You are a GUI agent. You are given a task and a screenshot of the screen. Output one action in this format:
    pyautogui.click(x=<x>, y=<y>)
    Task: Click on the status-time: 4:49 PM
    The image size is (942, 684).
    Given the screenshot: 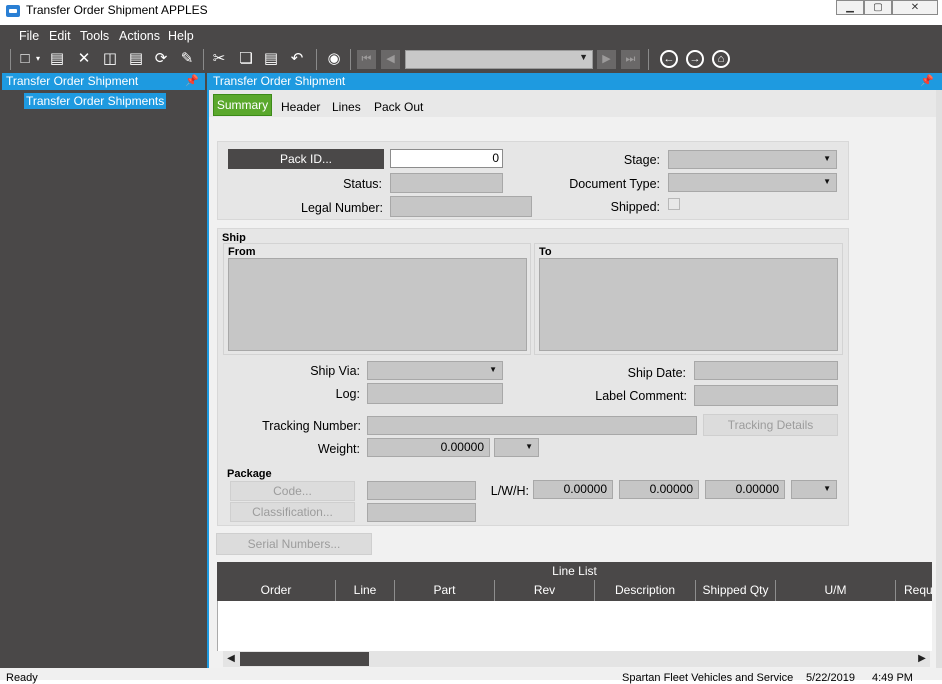 What is the action you would take?
    pyautogui.click(x=892, y=678)
    